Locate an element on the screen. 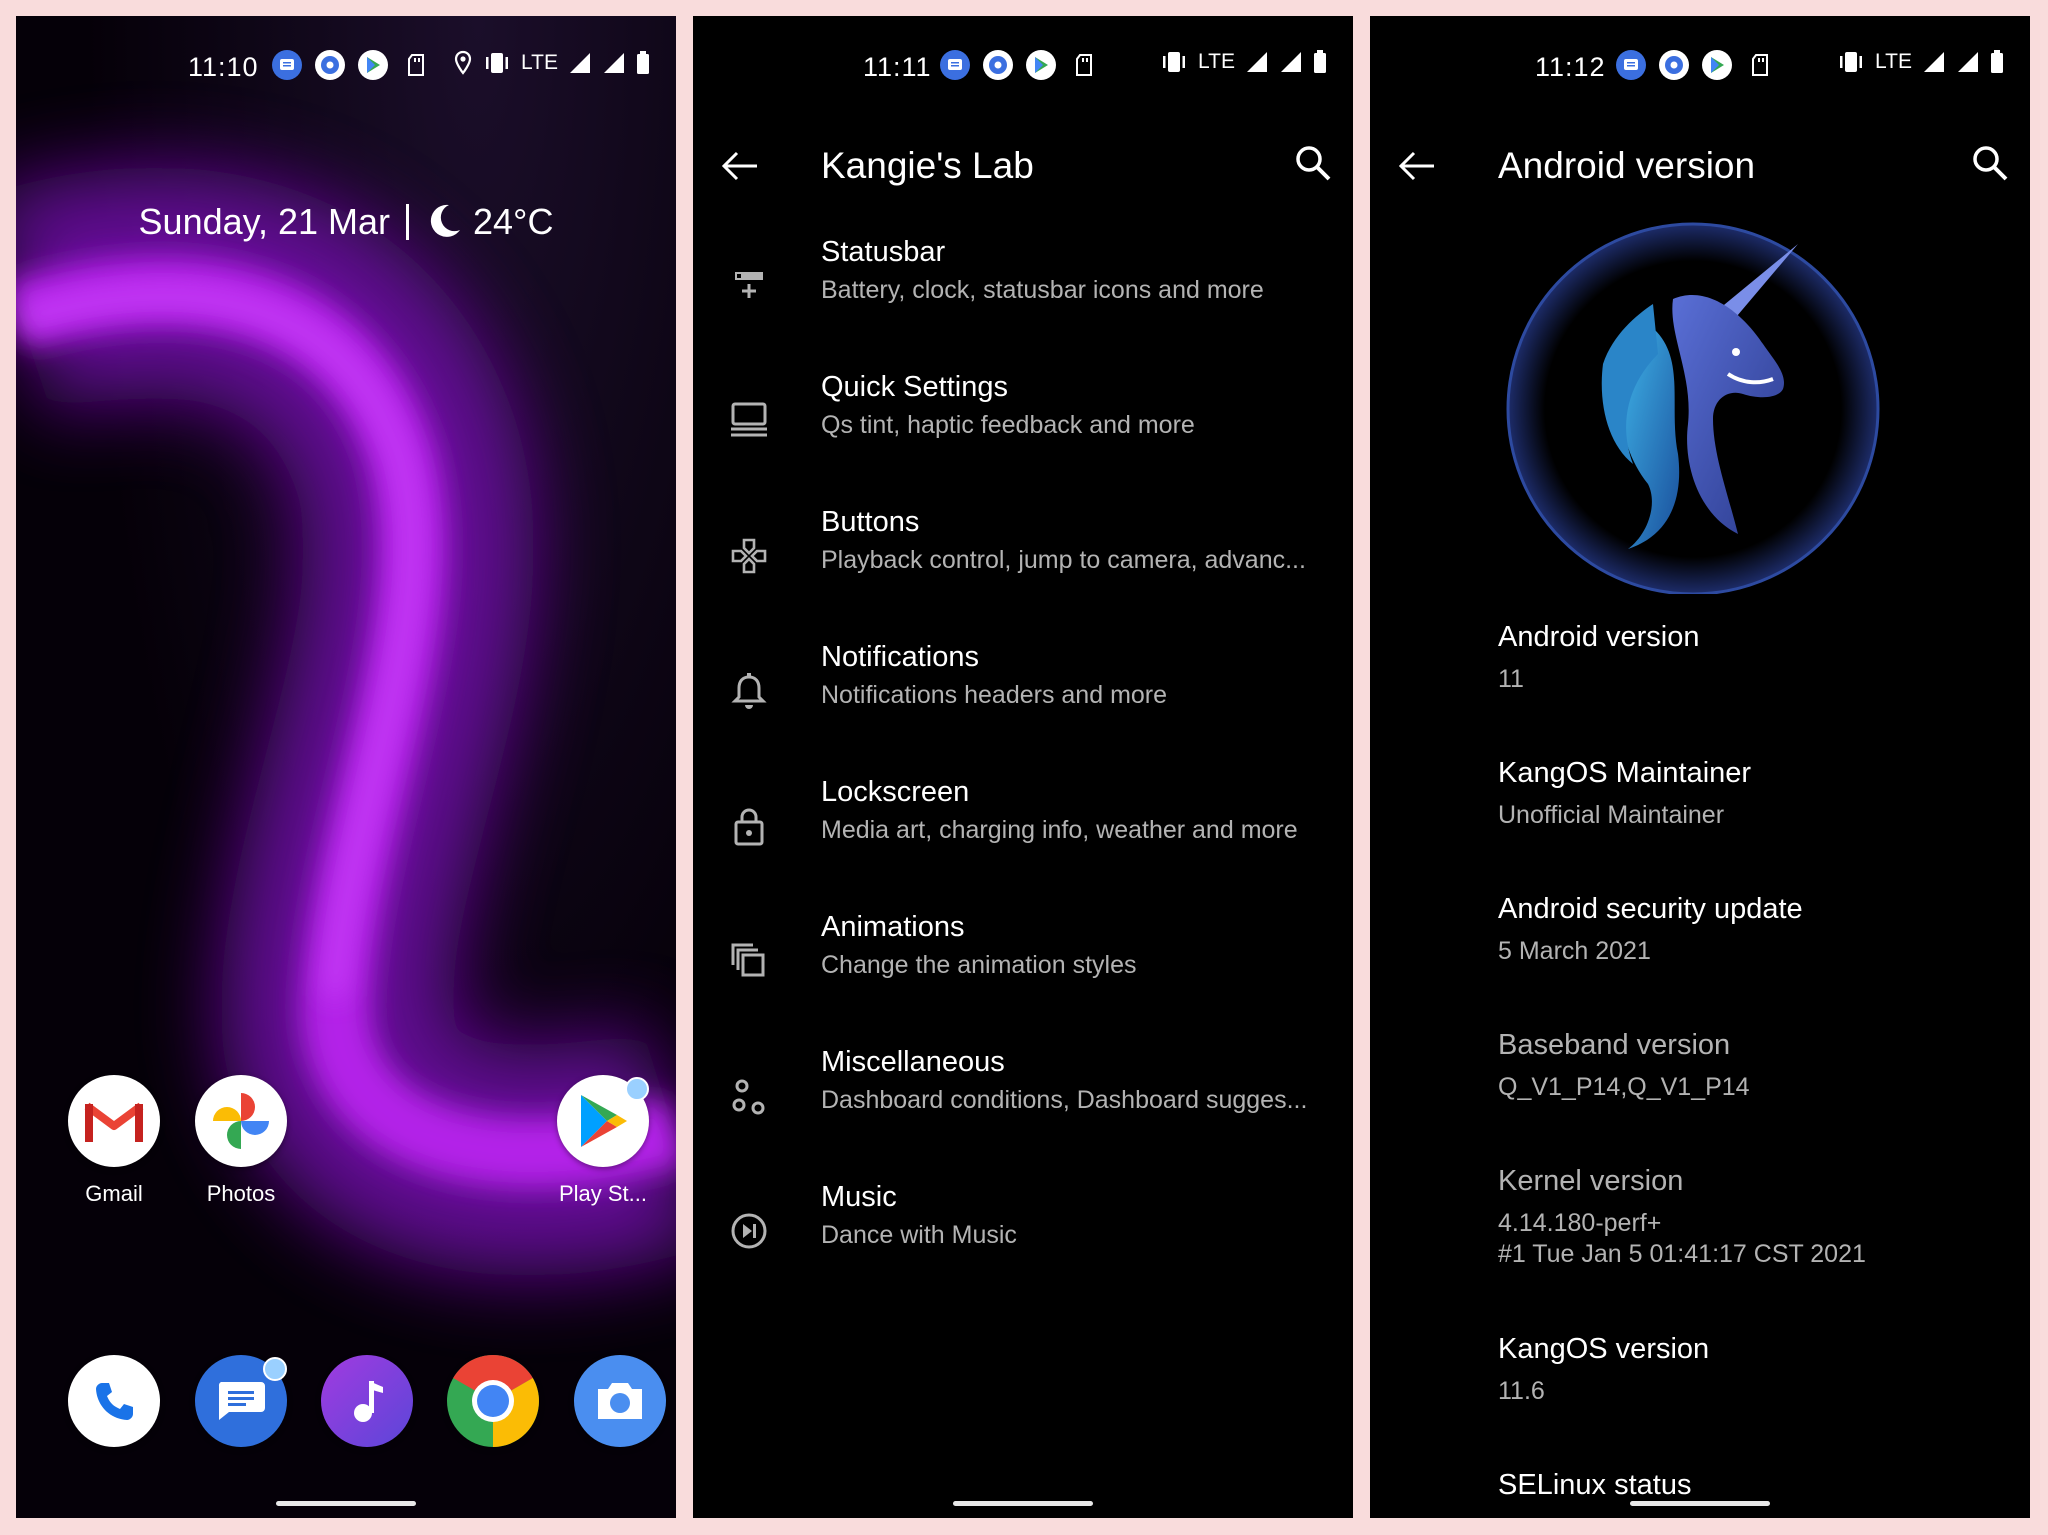 The width and height of the screenshot is (2048, 1535). info-baseband-version: Baseband version Q_V1_P14,Q_V1_P14 is located at coordinates (1754, 1066).